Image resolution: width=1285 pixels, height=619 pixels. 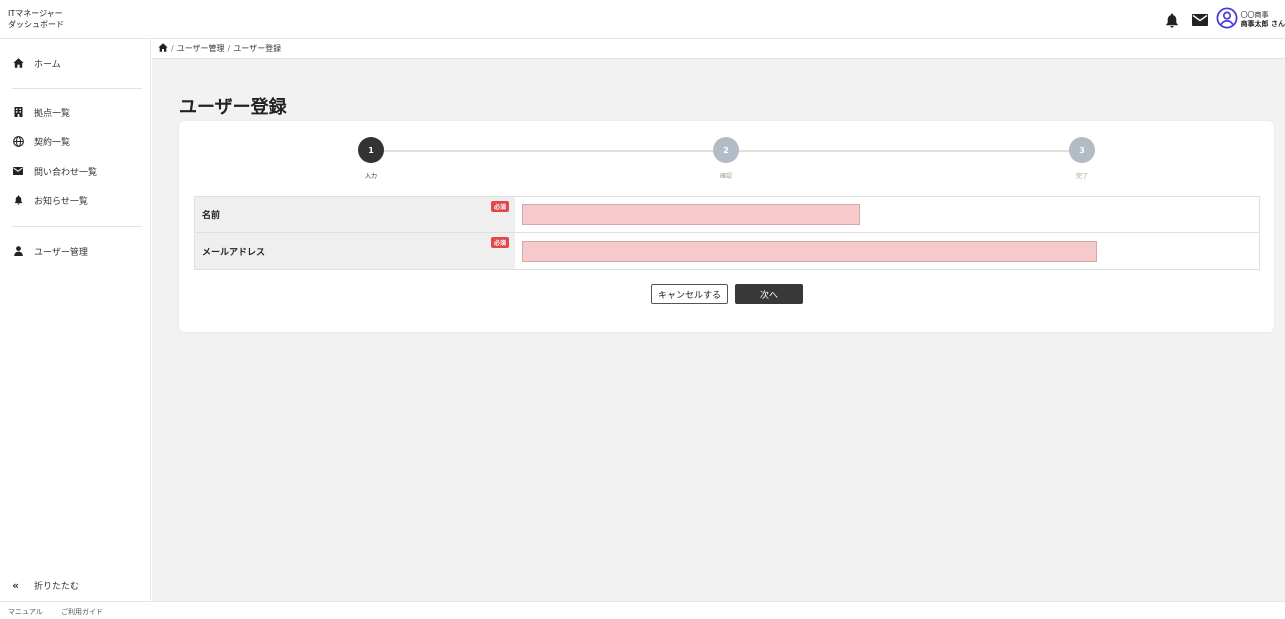 I want to click on app-title-line1: ITマネージャー, so click(x=35, y=13).